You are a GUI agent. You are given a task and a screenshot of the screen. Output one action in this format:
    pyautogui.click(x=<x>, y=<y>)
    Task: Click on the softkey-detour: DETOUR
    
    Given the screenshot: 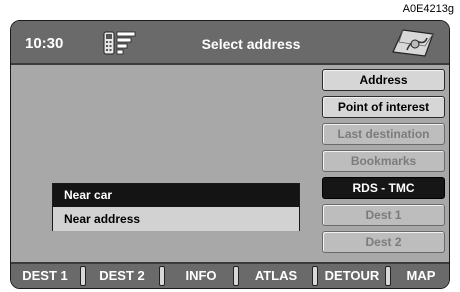 What is the action you would take?
    pyautogui.click(x=352, y=276)
    